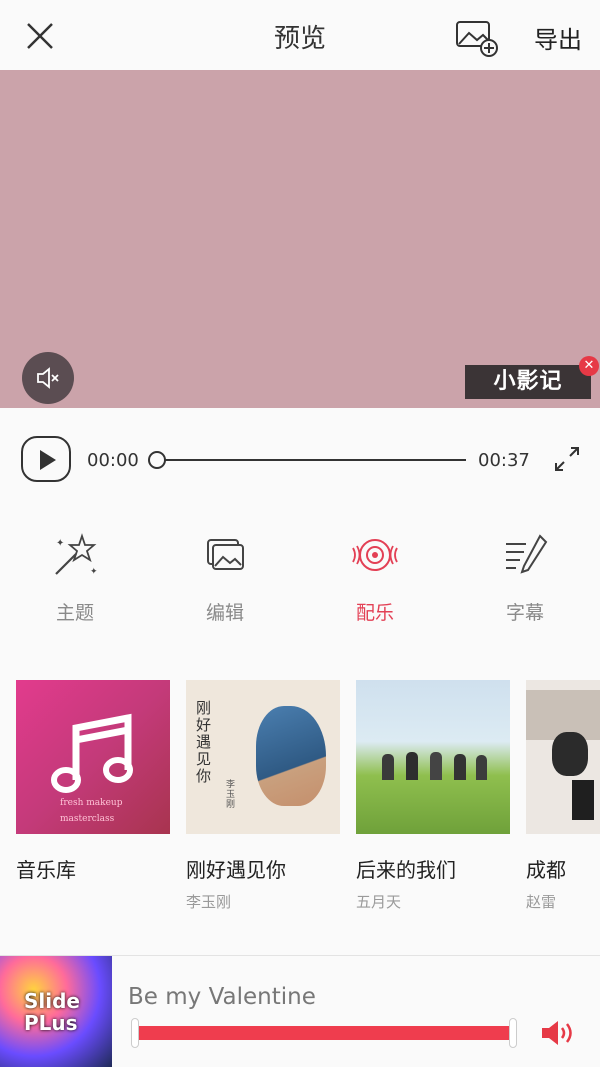 Image resolution: width=600 pixels, height=1067 pixels. I want to click on tab-label: 编辑, so click(224, 613).